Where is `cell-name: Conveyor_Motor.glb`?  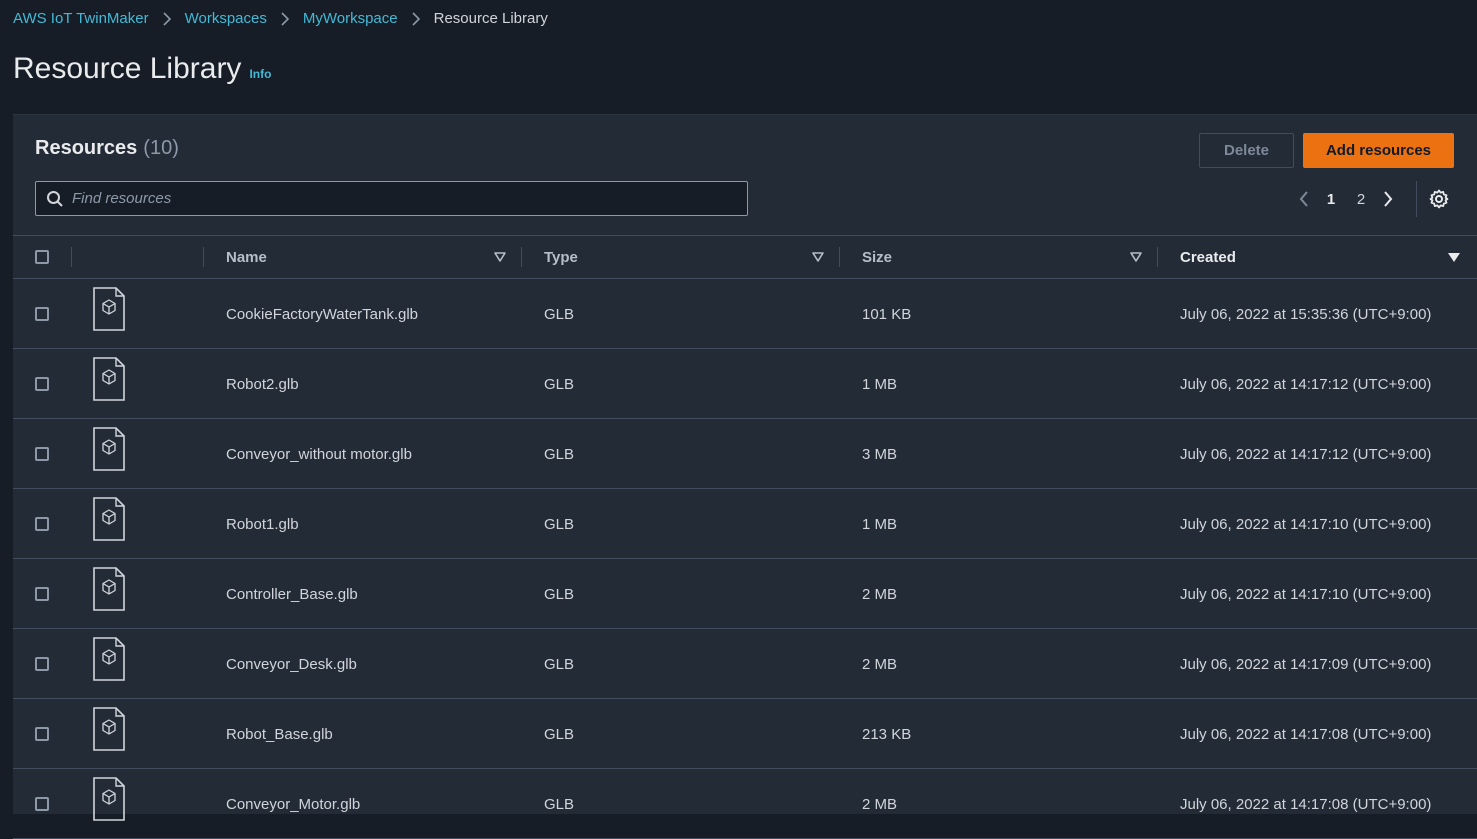 cell-name: Conveyor_Motor.glb is located at coordinates (293, 804).